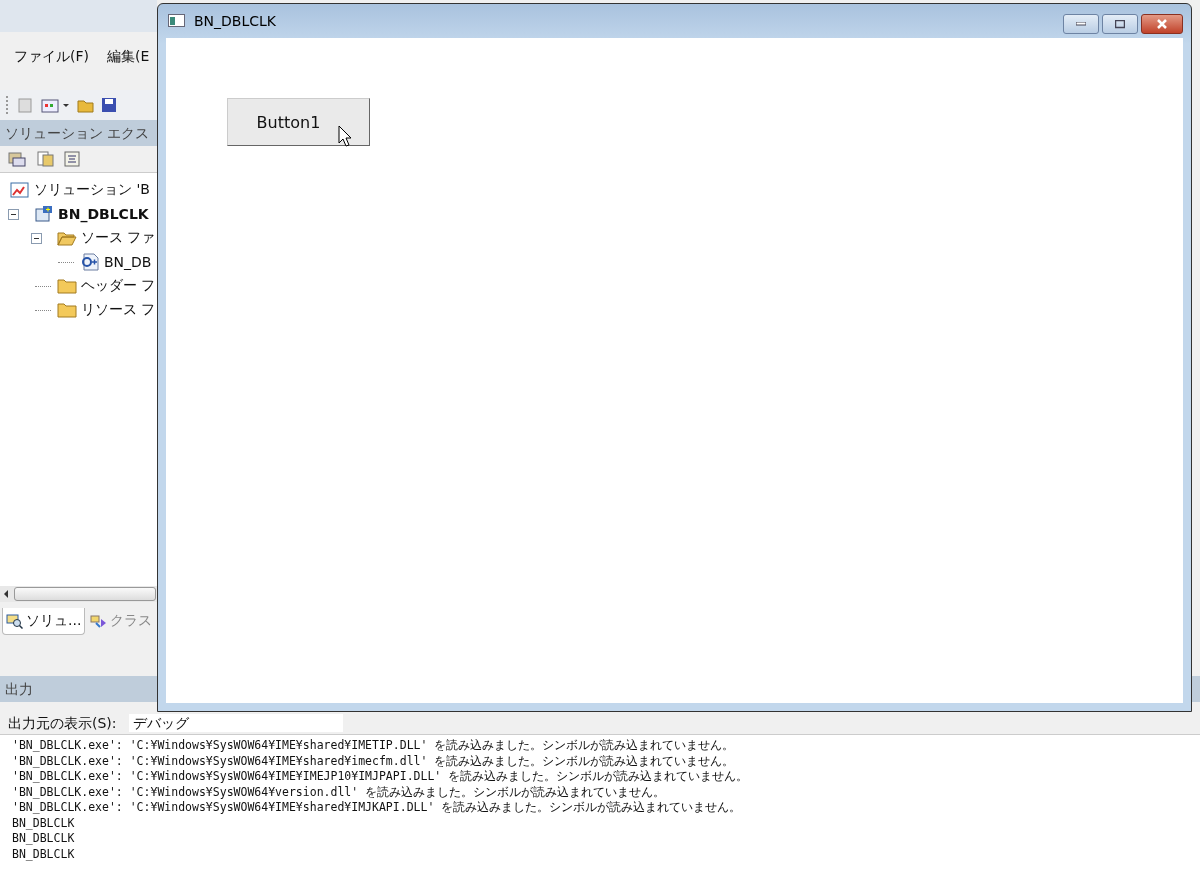  Describe the element at coordinates (62, 723) in the screenshot. I see `source-label: 出力元の表示(S):` at that location.